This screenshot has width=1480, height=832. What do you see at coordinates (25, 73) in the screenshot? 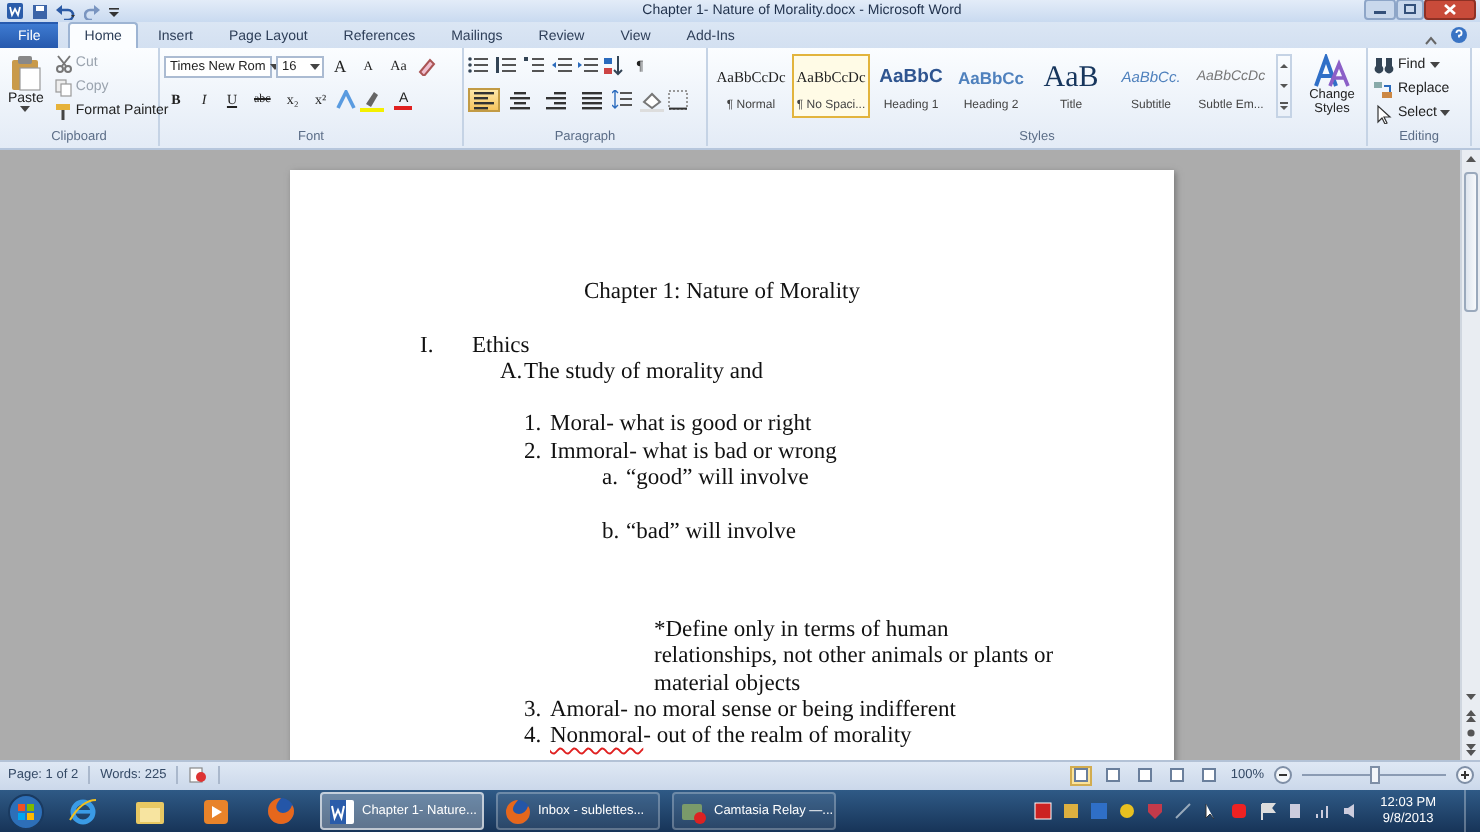
I see `clipboard-icon` at bounding box center [25, 73].